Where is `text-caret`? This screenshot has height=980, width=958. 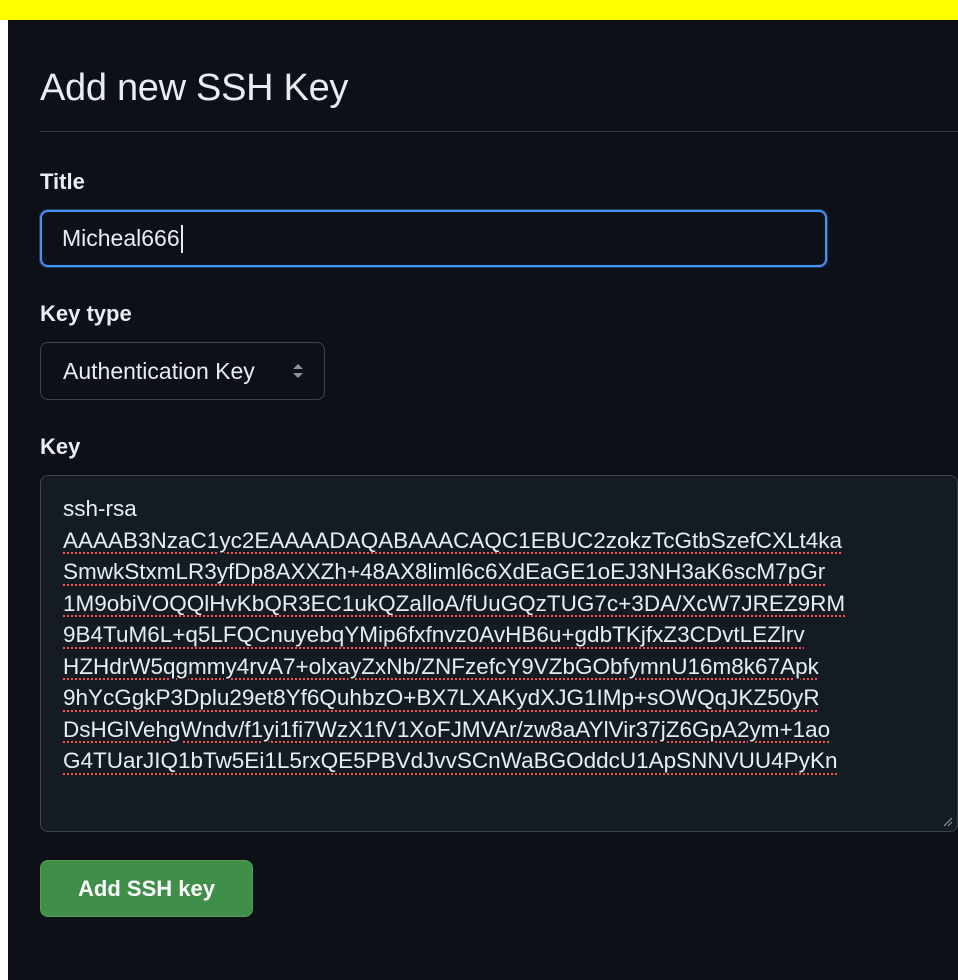
text-caret is located at coordinates (181, 238).